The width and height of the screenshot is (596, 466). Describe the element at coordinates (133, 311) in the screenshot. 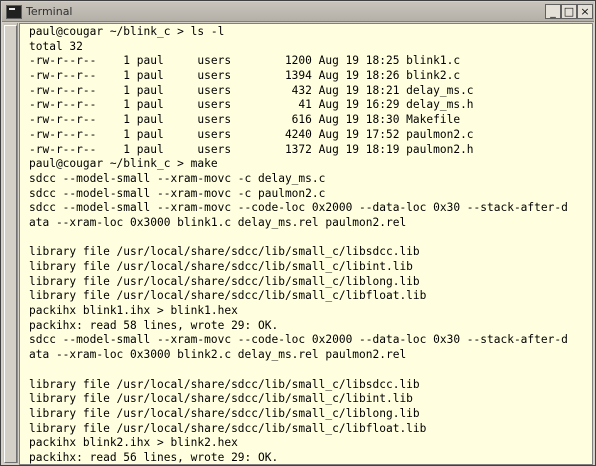

I see `terminal-line: packihx blink1.ihx > blink1.hex` at that location.